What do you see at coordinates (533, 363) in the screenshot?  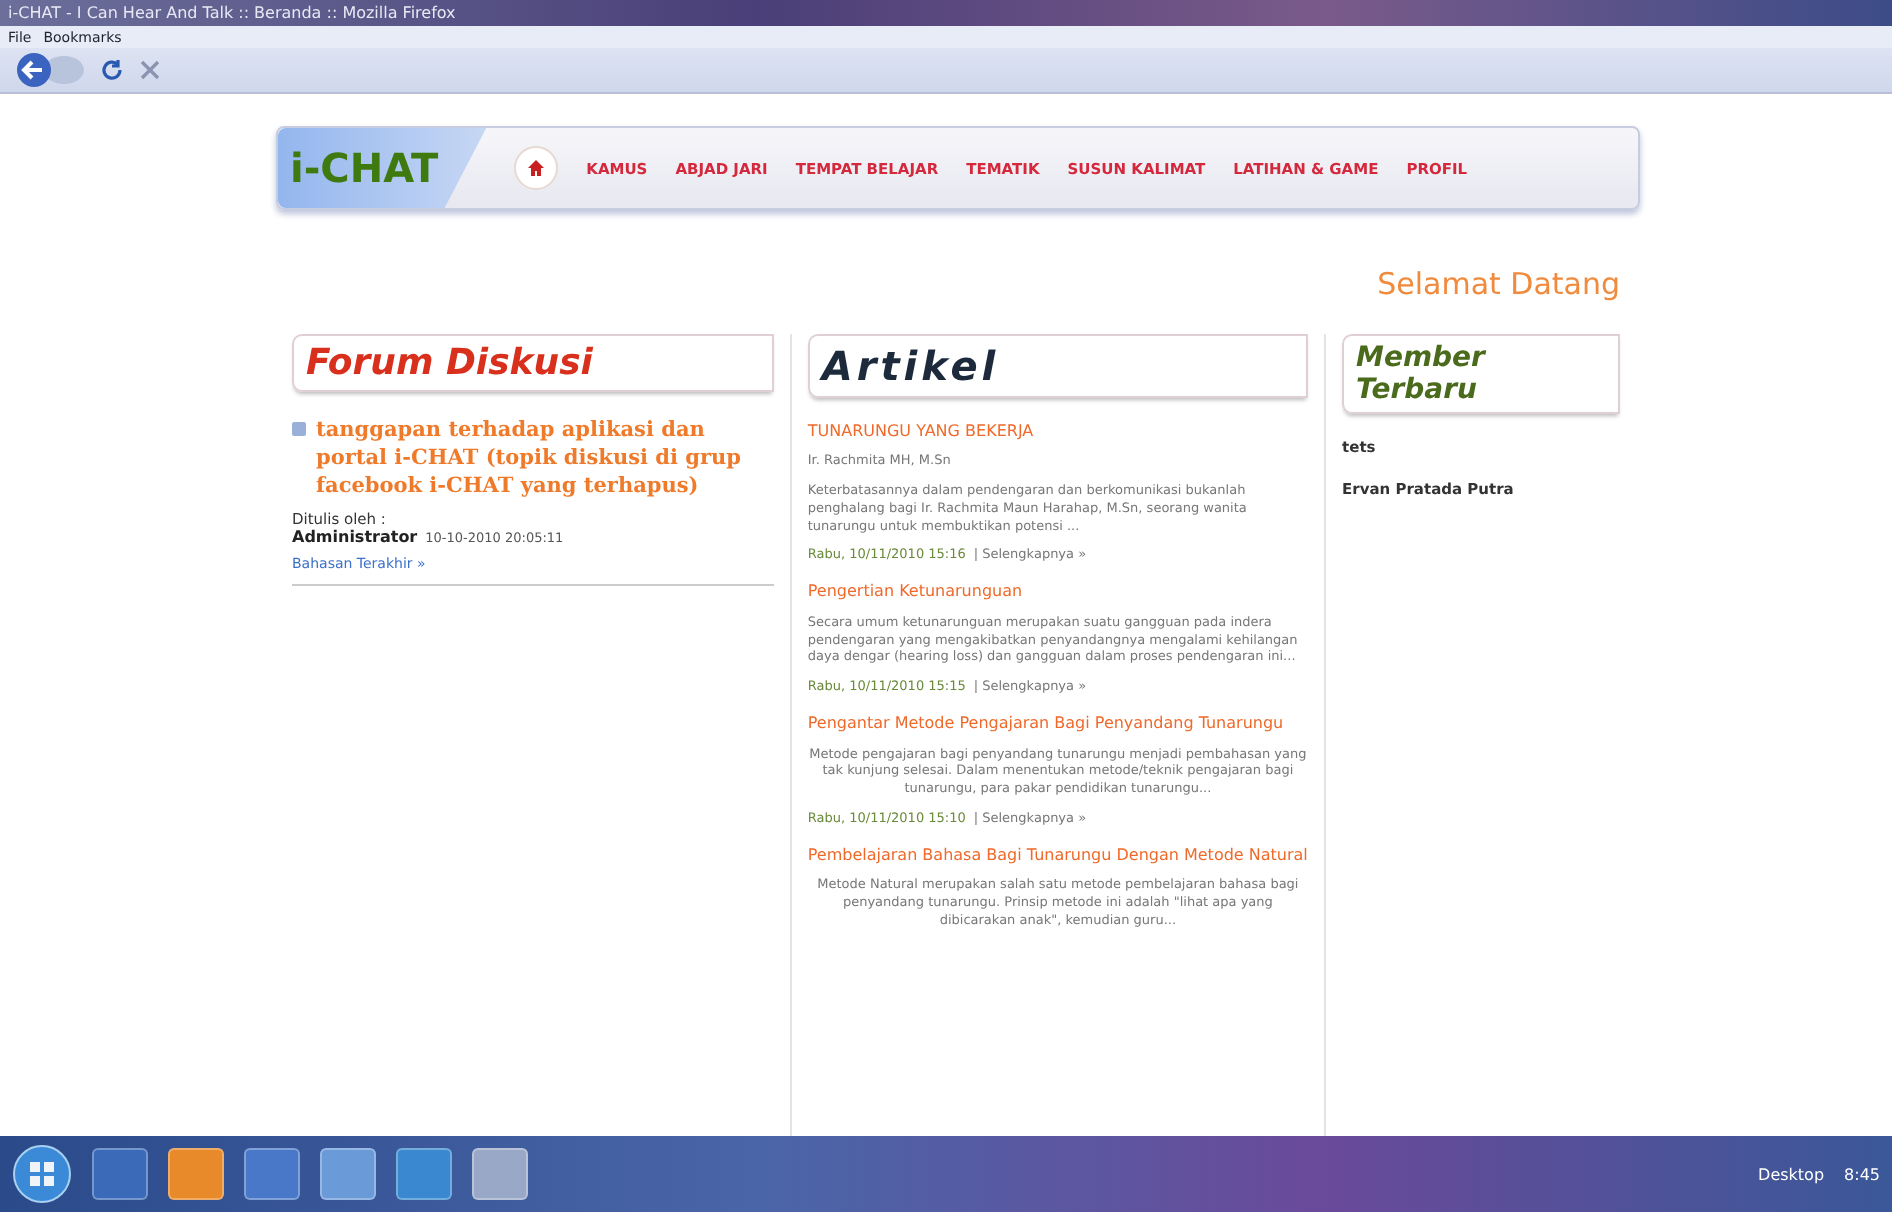 I see `section-heading: Forum Diskusi` at bounding box center [533, 363].